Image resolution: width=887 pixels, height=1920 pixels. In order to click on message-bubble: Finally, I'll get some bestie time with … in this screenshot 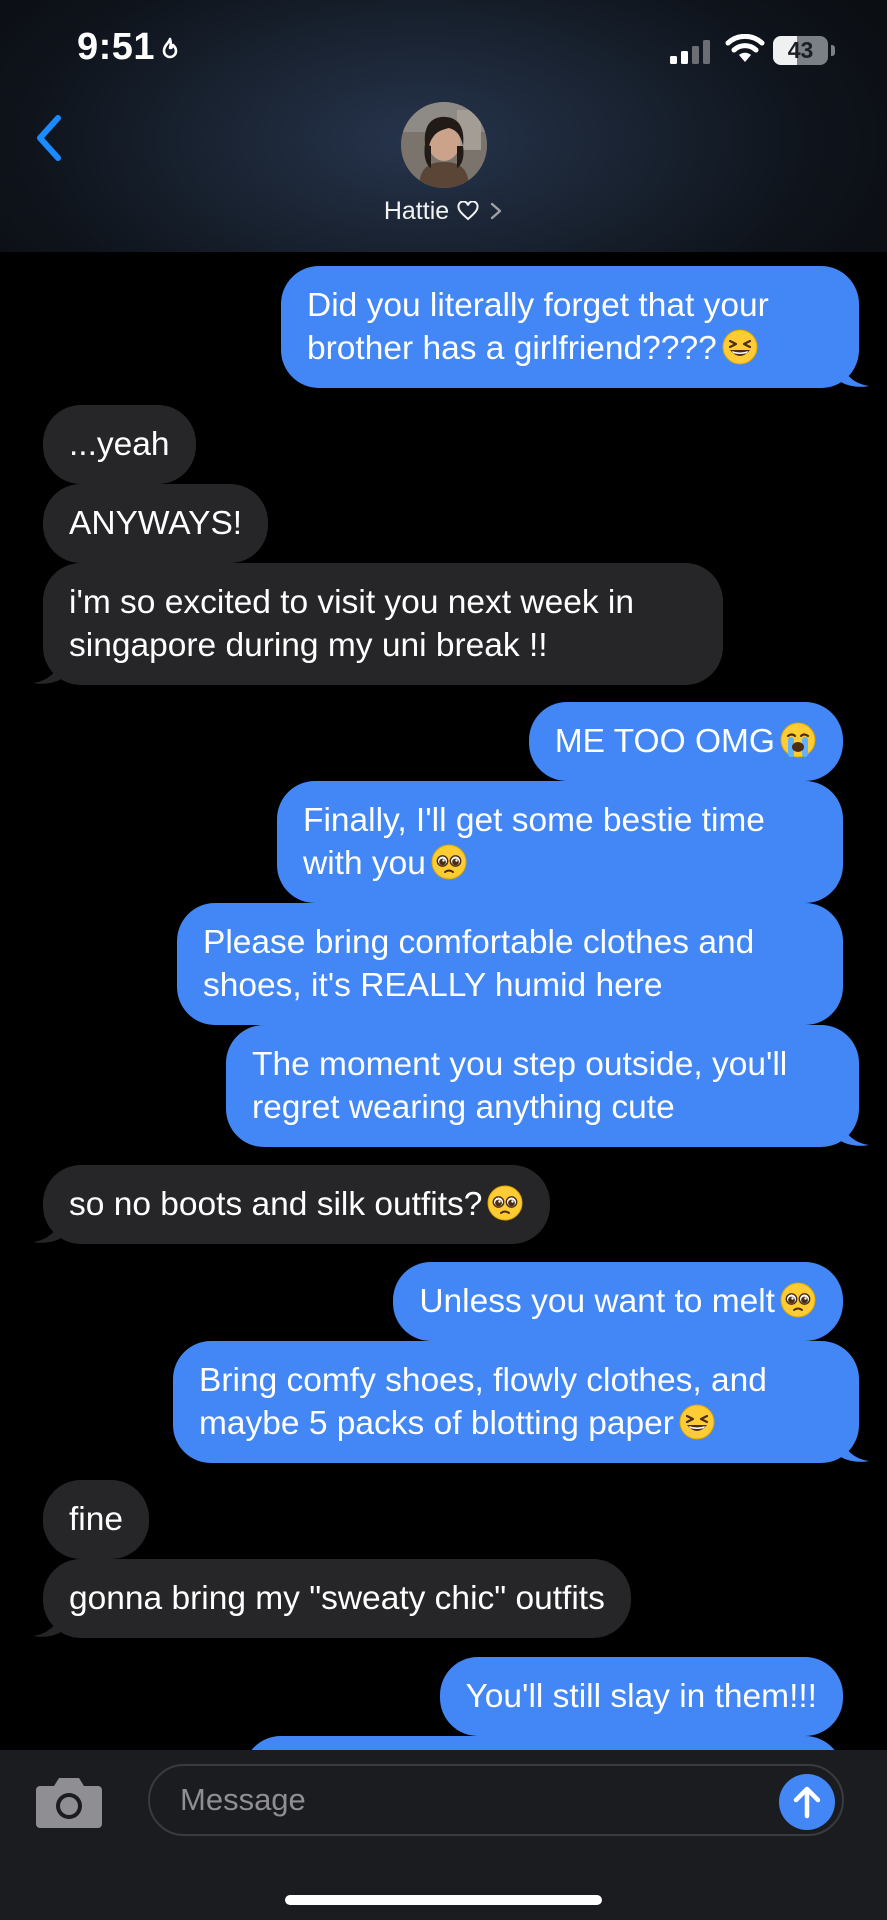, I will do `click(560, 842)`.